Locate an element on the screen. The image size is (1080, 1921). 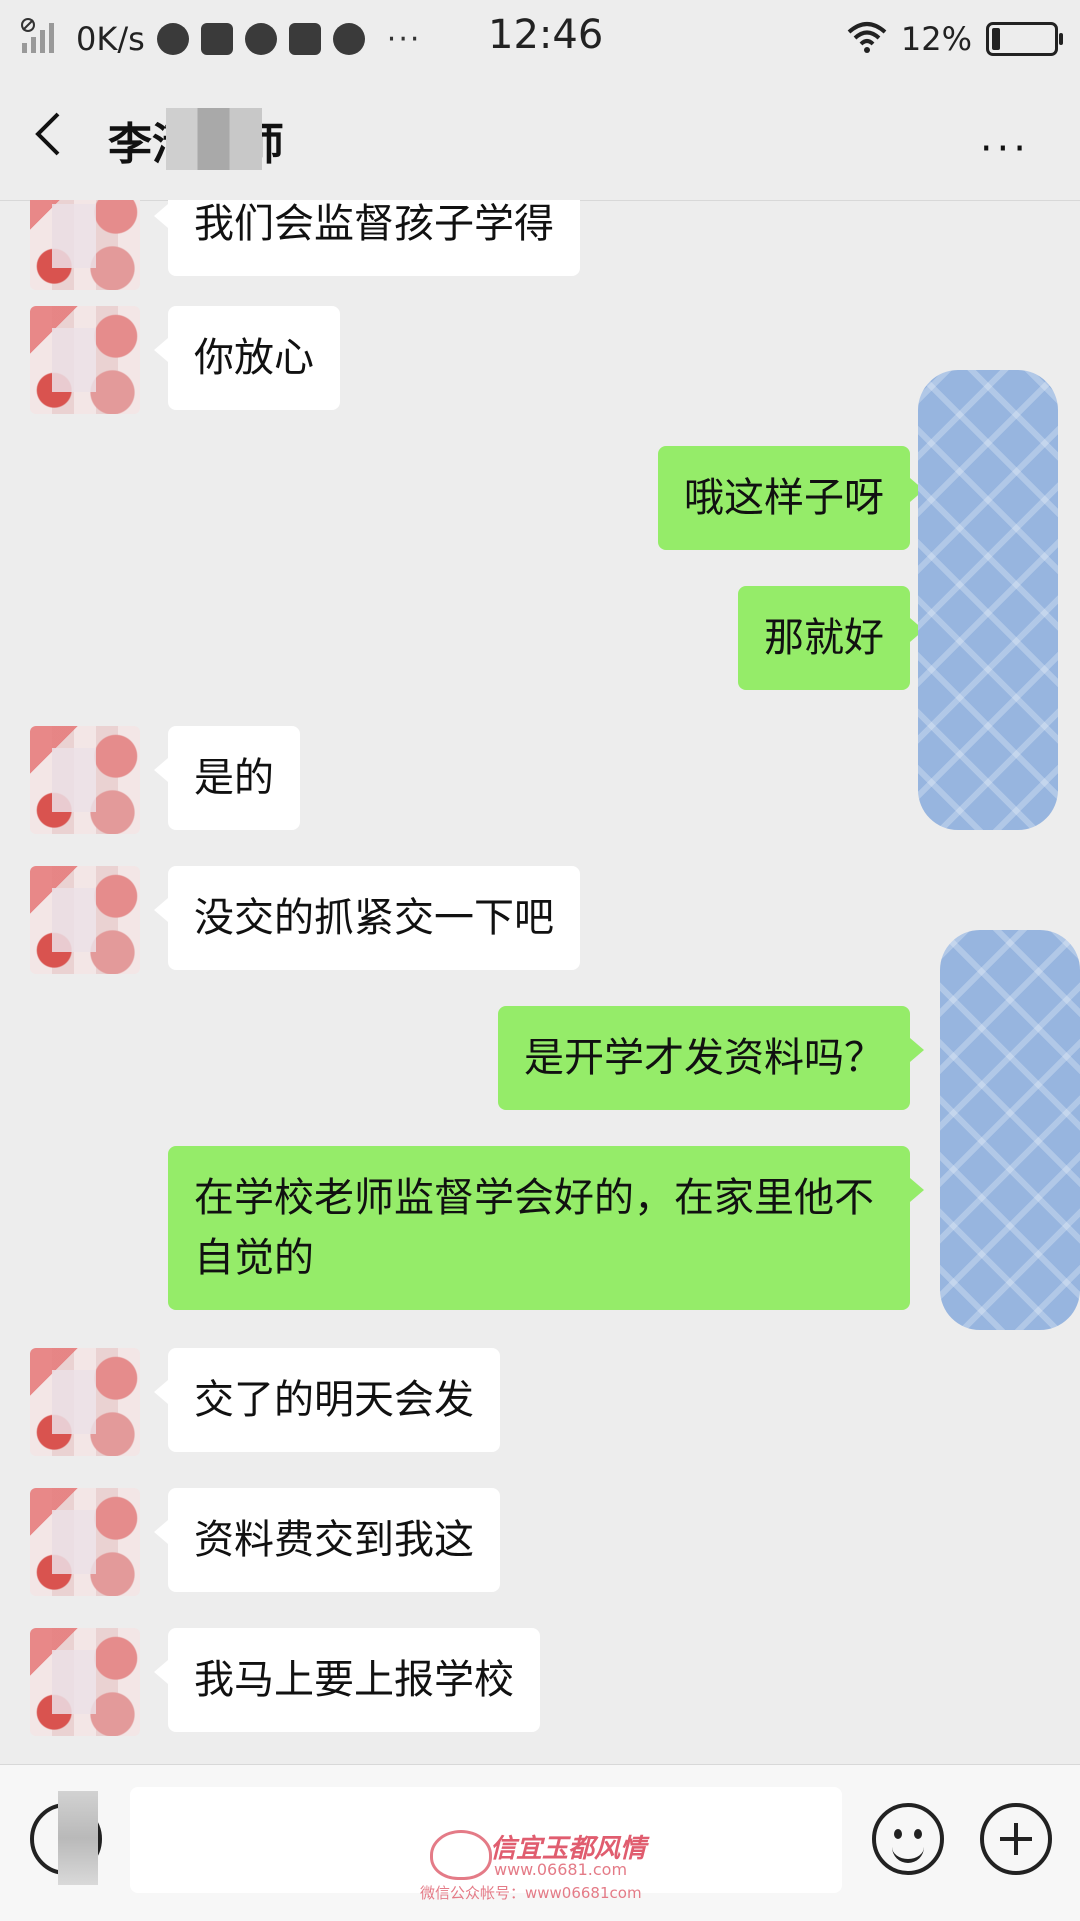
message-bubble-outgoing: 是开学才发资料吗？ is located at coordinates (711, 1058).